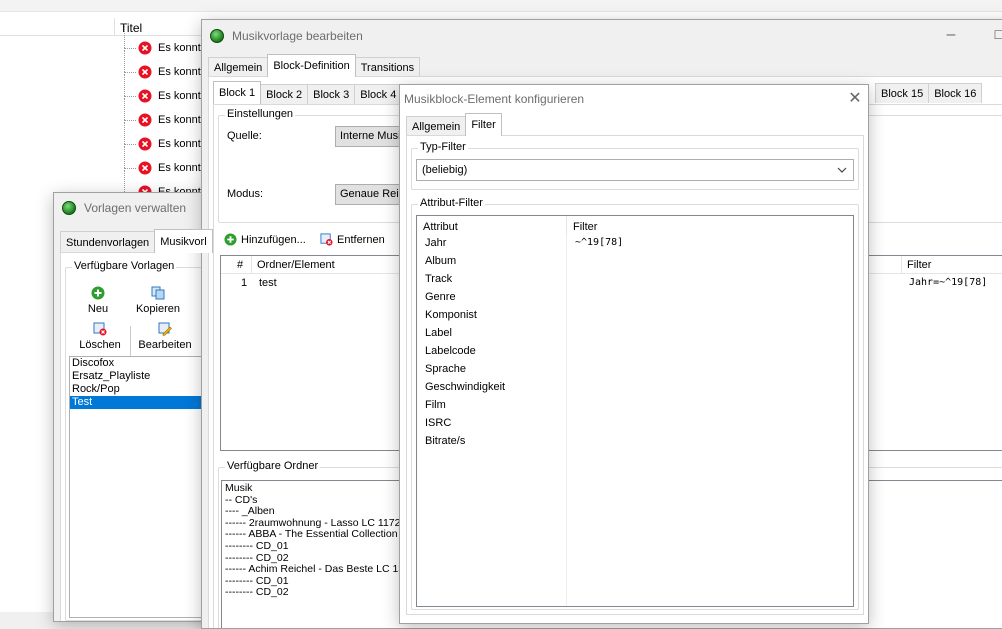 The width and height of the screenshot is (1002, 629). What do you see at coordinates (855, 99) in the screenshot?
I see `close-icon: ✕` at bounding box center [855, 99].